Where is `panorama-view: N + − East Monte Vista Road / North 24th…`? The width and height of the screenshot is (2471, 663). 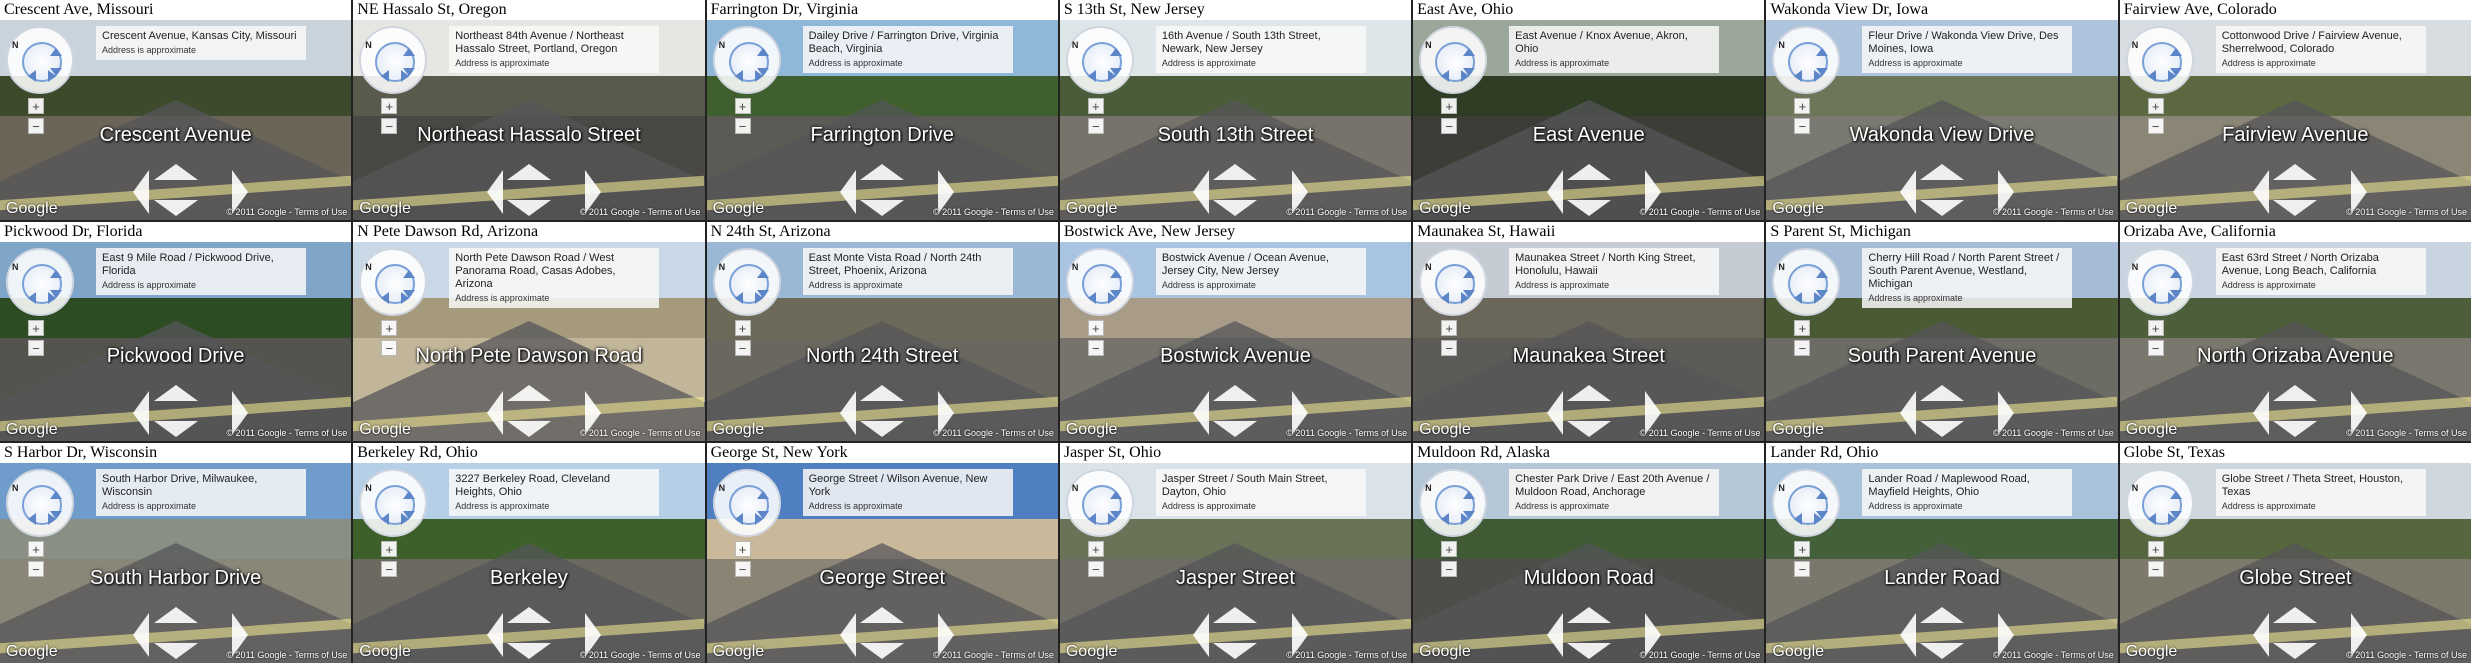 panorama-view: N + − East Monte Vista Road / North 24th… is located at coordinates (882, 341).